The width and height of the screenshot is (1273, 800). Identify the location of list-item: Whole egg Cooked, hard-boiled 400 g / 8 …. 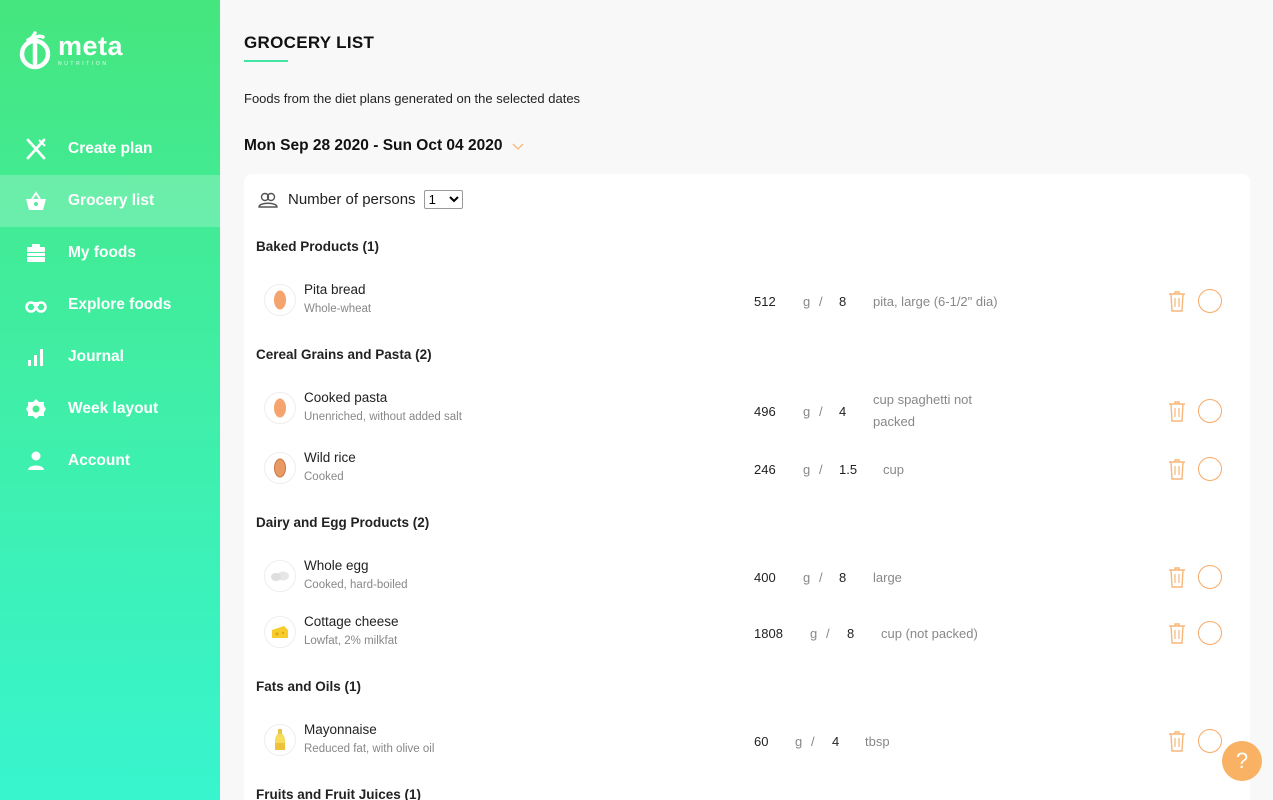
(747, 581).